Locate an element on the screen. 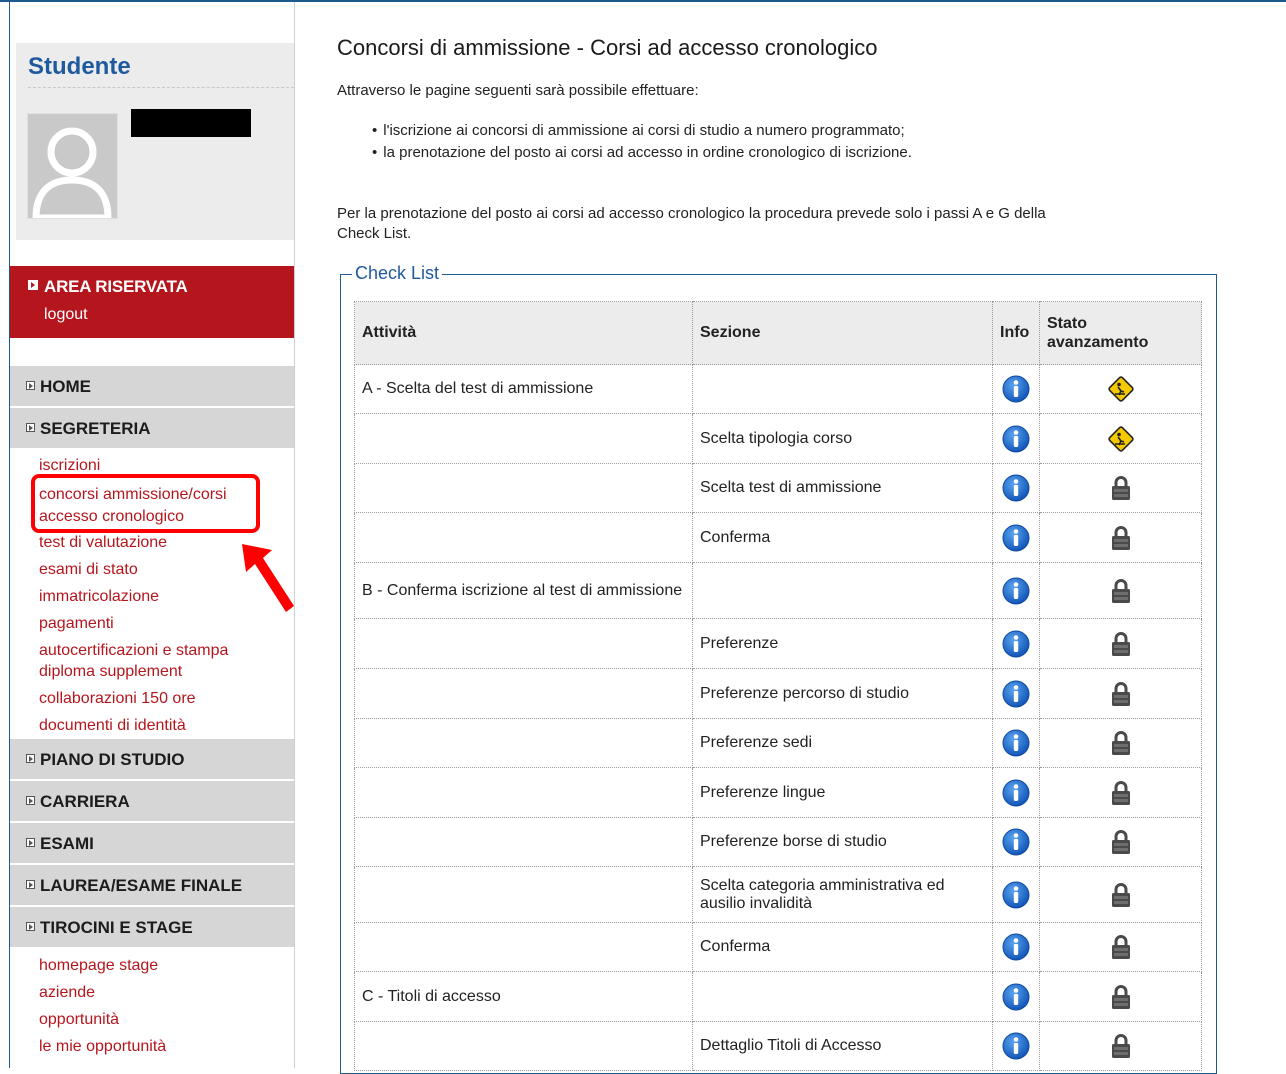 The height and width of the screenshot is (1074, 1286). link-test-valutazione: test di valutazione is located at coordinates (103, 542).